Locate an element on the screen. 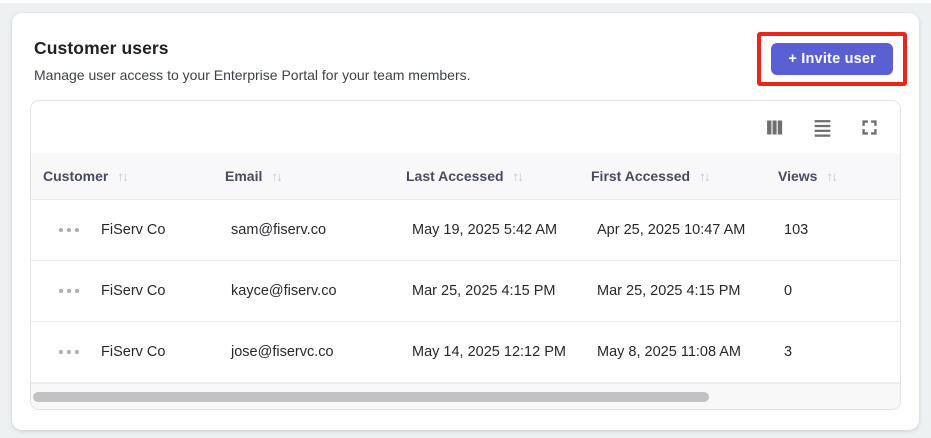  email-cell: sam@fiserv.co is located at coordinates (313, 230).